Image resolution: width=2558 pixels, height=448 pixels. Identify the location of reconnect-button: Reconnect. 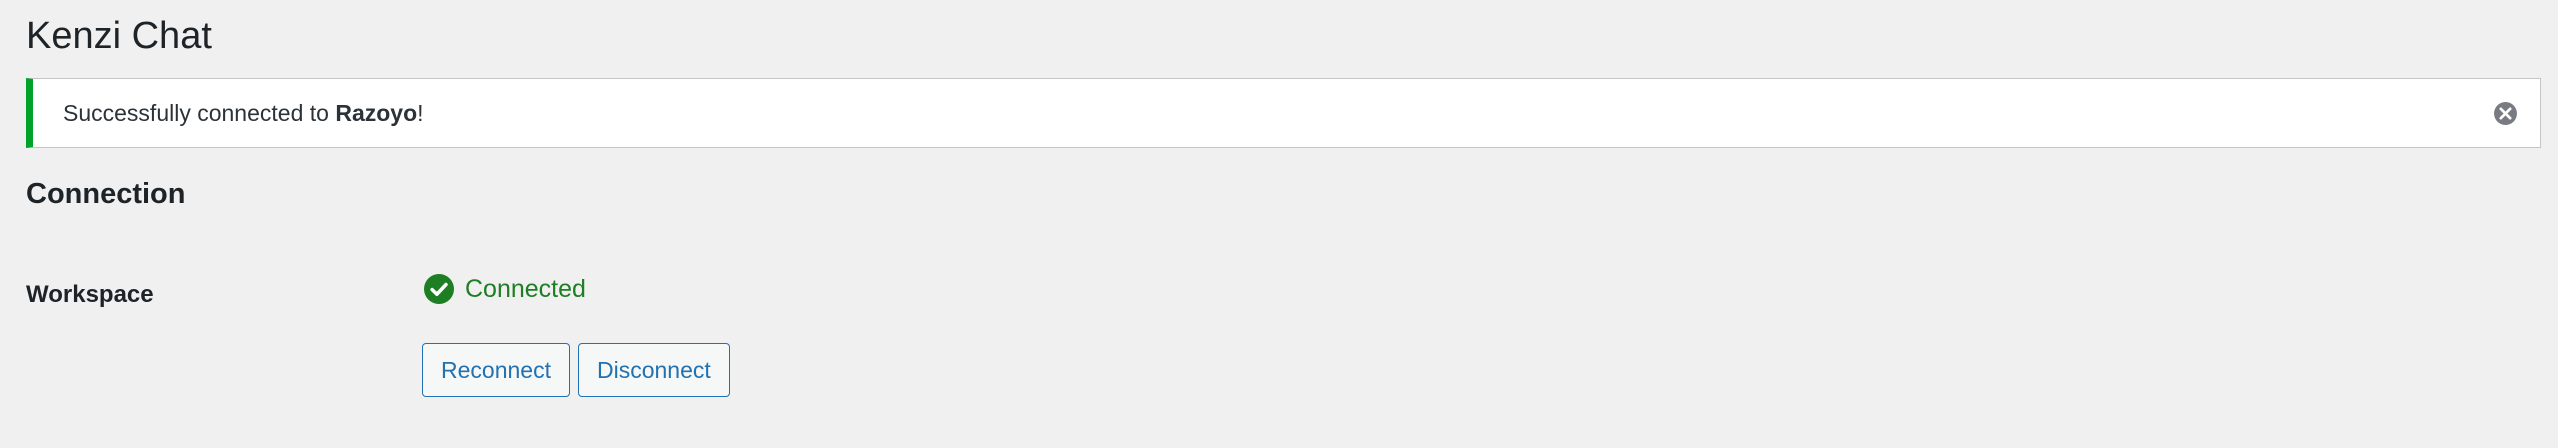
(496, 370).